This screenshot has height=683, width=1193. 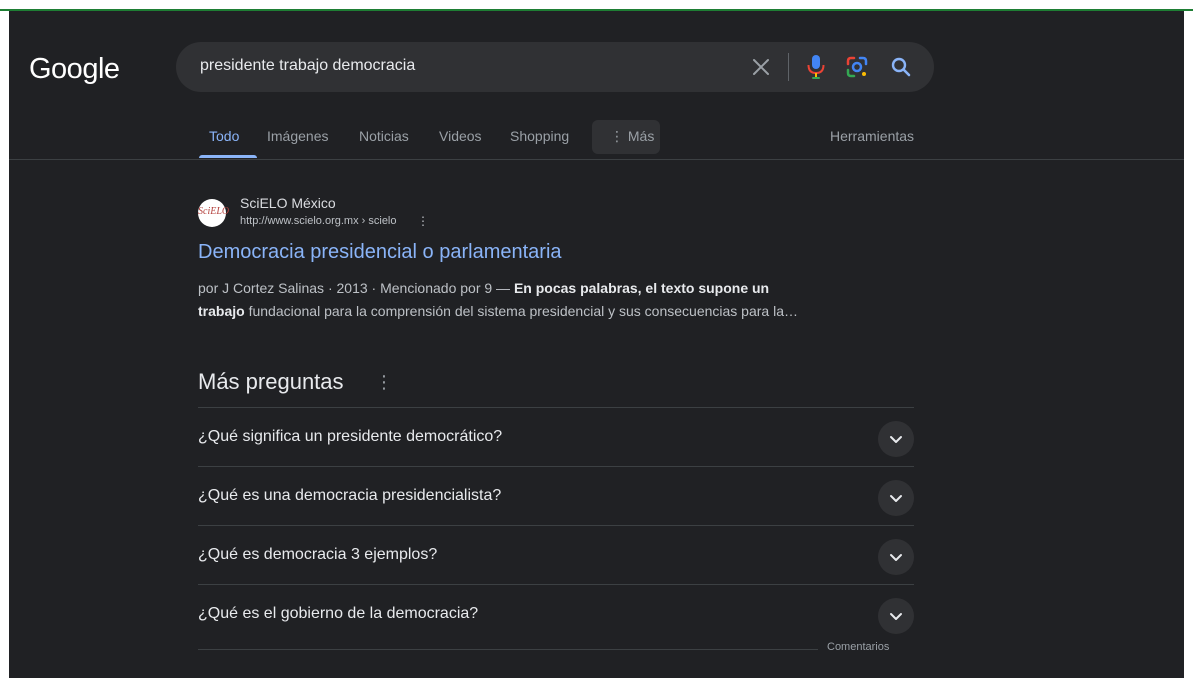 I want to click on header-divider, so click(x=596, y=159).